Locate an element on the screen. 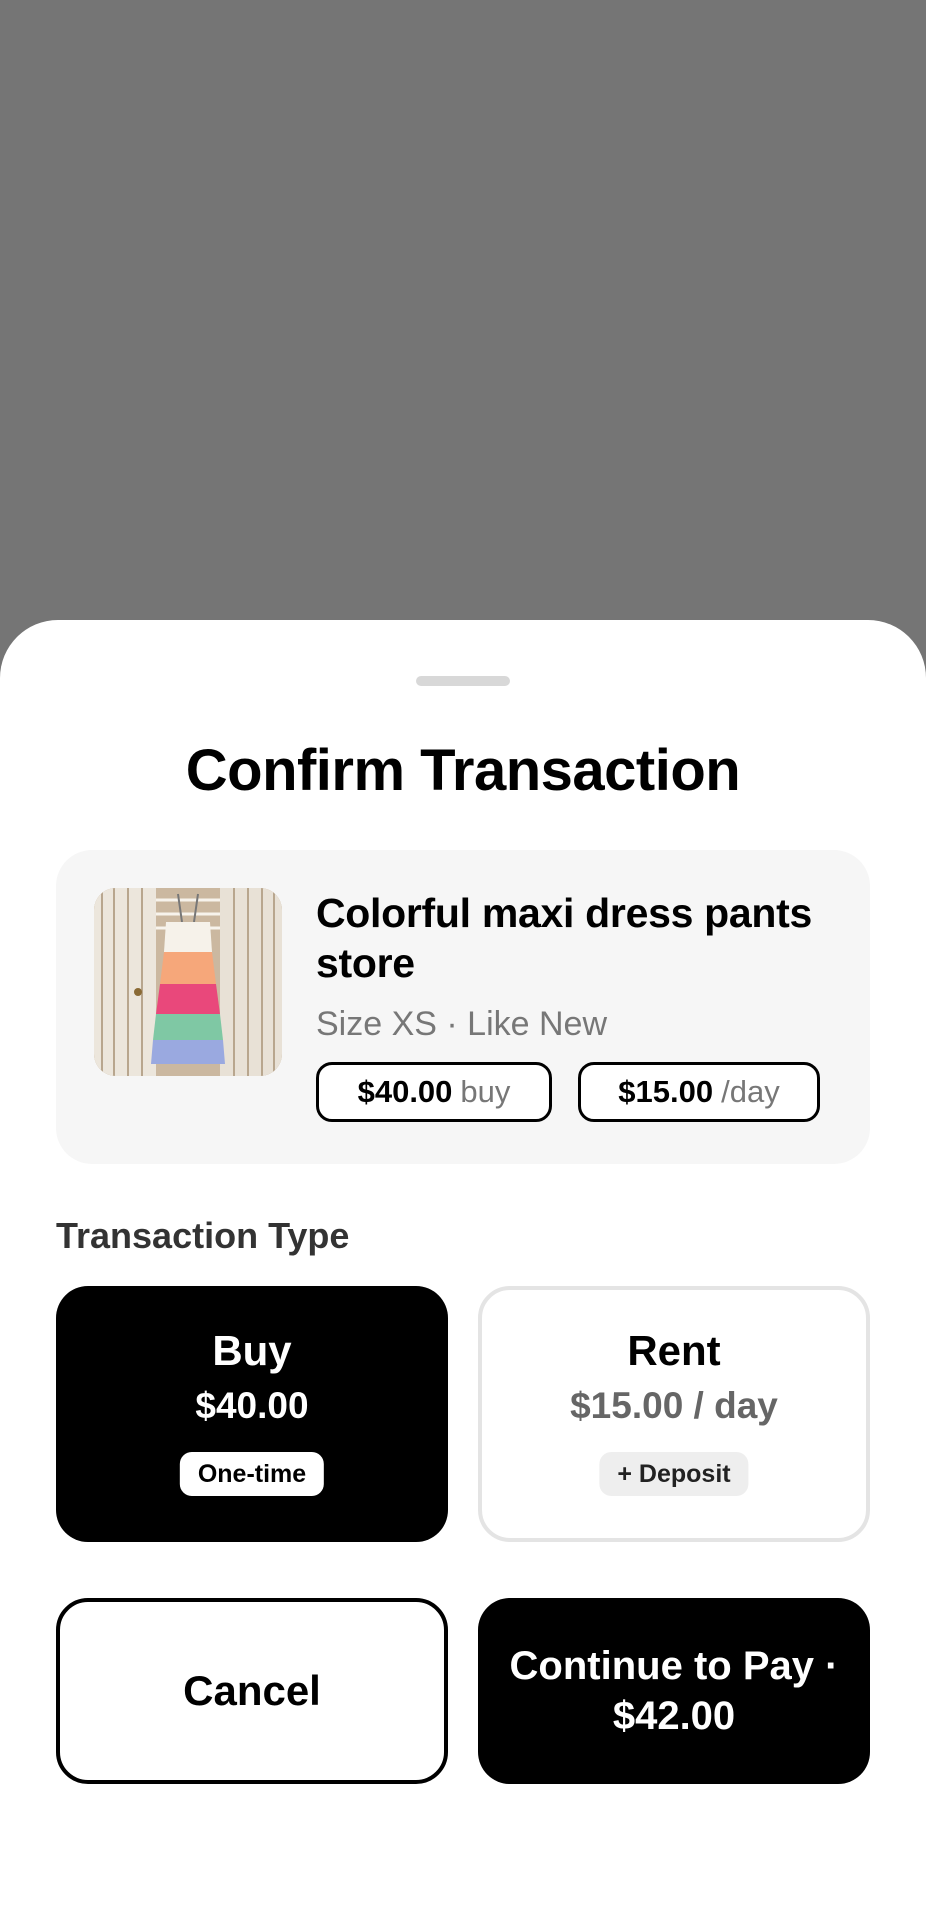 Image resolution: width=926 pixels, height=1920 pixels. sheet-title: Confirm Transaction is located at coordinates (463, 770).